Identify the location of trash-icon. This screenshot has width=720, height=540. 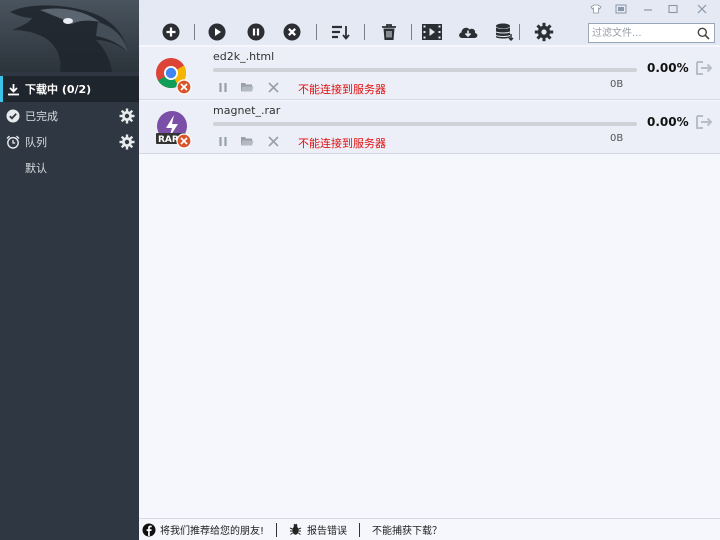
(389, 32).